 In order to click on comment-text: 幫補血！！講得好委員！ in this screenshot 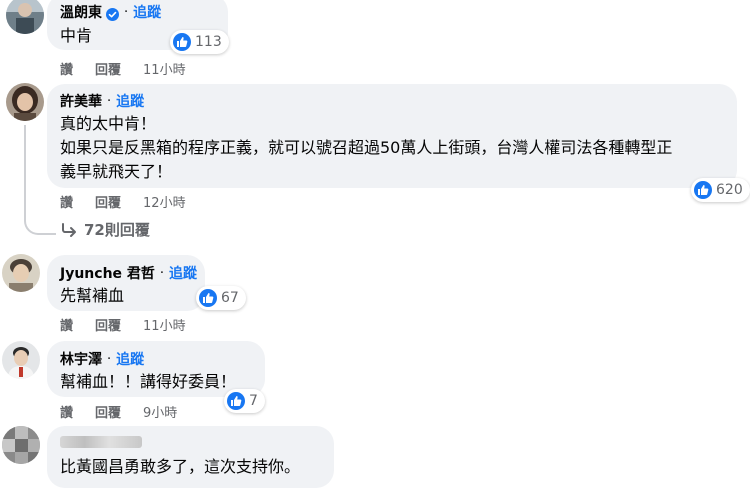, I will do `click(148, 381)`.